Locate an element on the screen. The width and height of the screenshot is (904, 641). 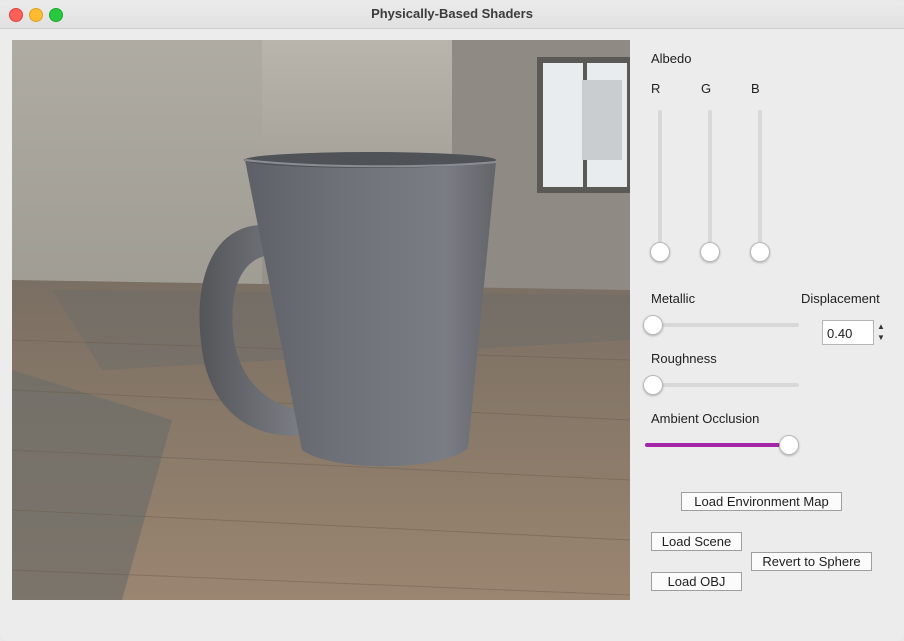
roughness-label: Roughness is located at coordinates (684, 358).